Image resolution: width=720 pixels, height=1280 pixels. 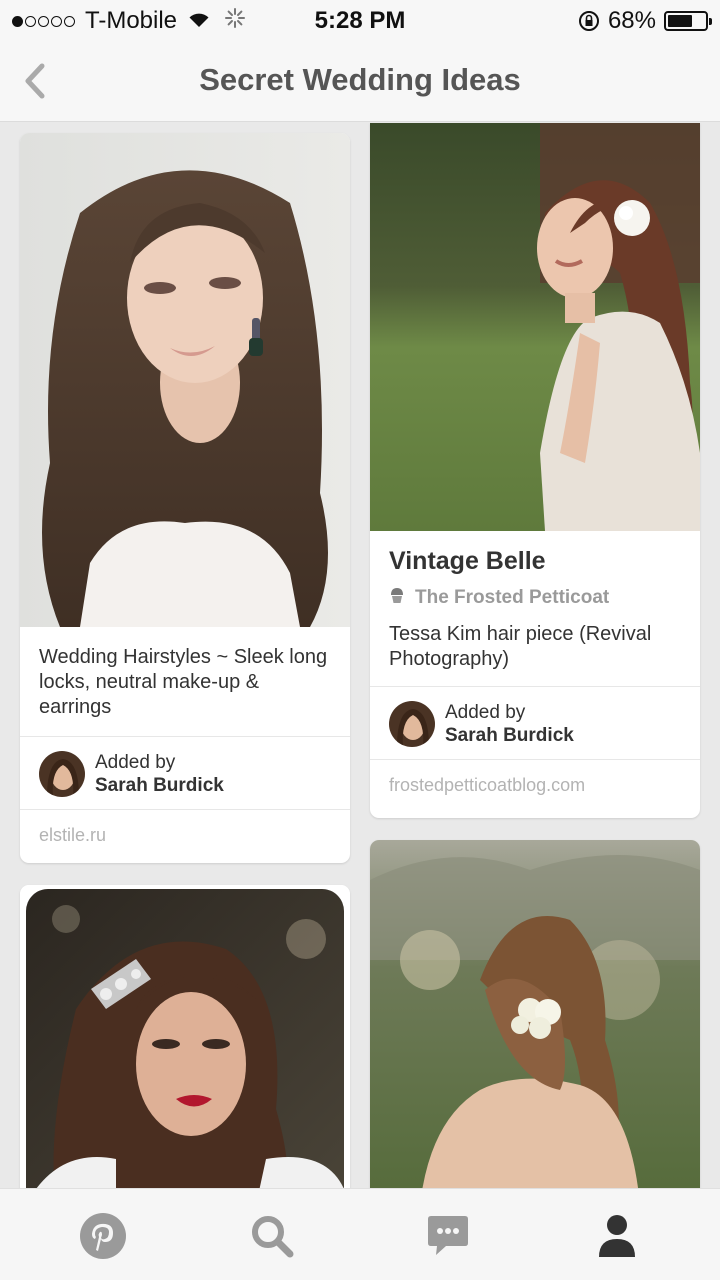 I want to click on status-right: 68%, so click(x=645, y=21).